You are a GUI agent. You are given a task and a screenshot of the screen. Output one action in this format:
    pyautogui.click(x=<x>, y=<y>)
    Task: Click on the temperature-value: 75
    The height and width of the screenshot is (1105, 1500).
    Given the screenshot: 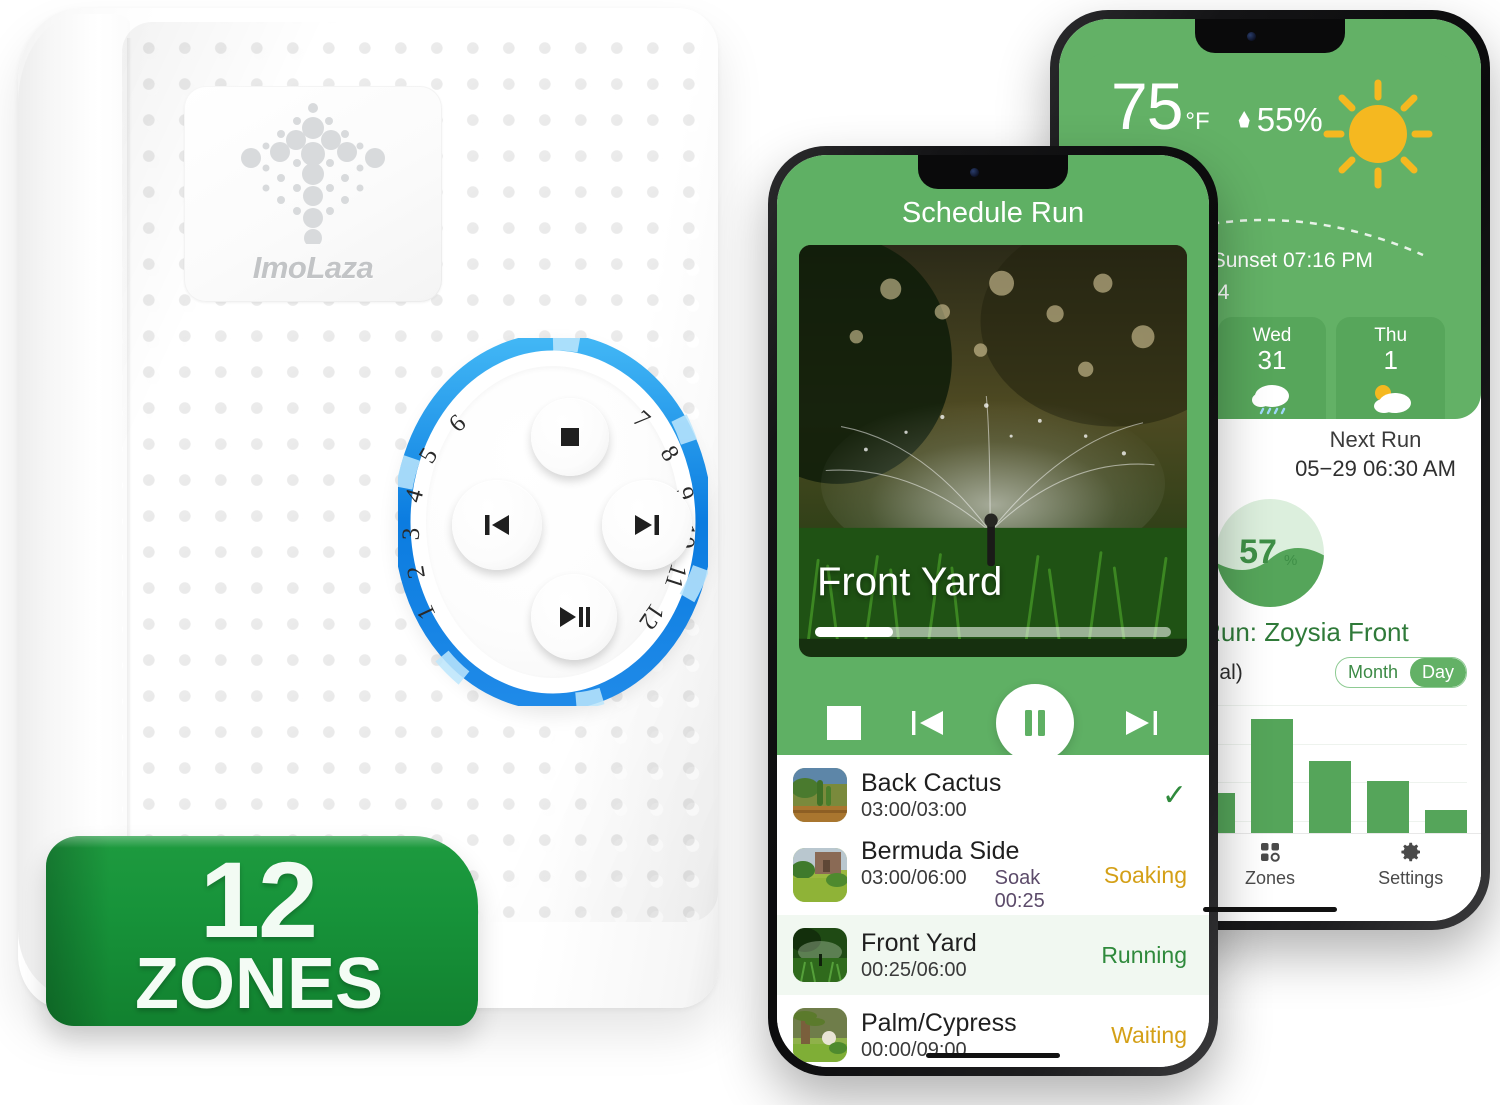 What is the action you would take?
    pyautogui.click(x=1147, y=106)
    